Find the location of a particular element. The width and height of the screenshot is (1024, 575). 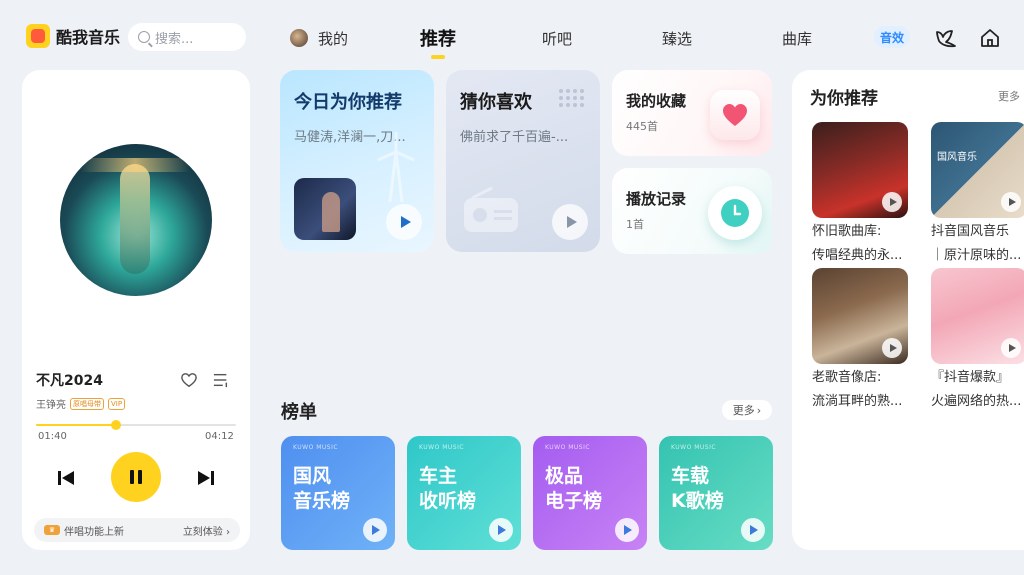

chart-name: 车载 K歌榜 is located at coordinates (697, 488).